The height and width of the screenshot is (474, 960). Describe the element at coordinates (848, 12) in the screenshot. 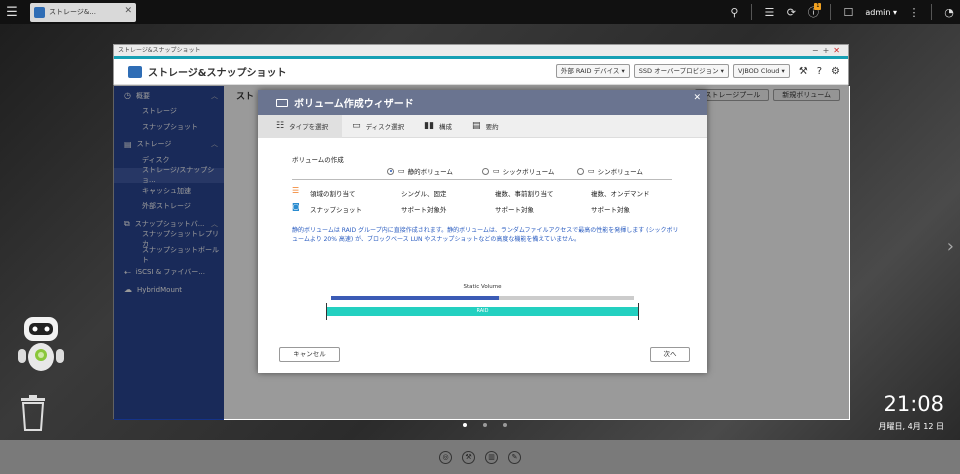

I see `user-icon: ☐` at that location.